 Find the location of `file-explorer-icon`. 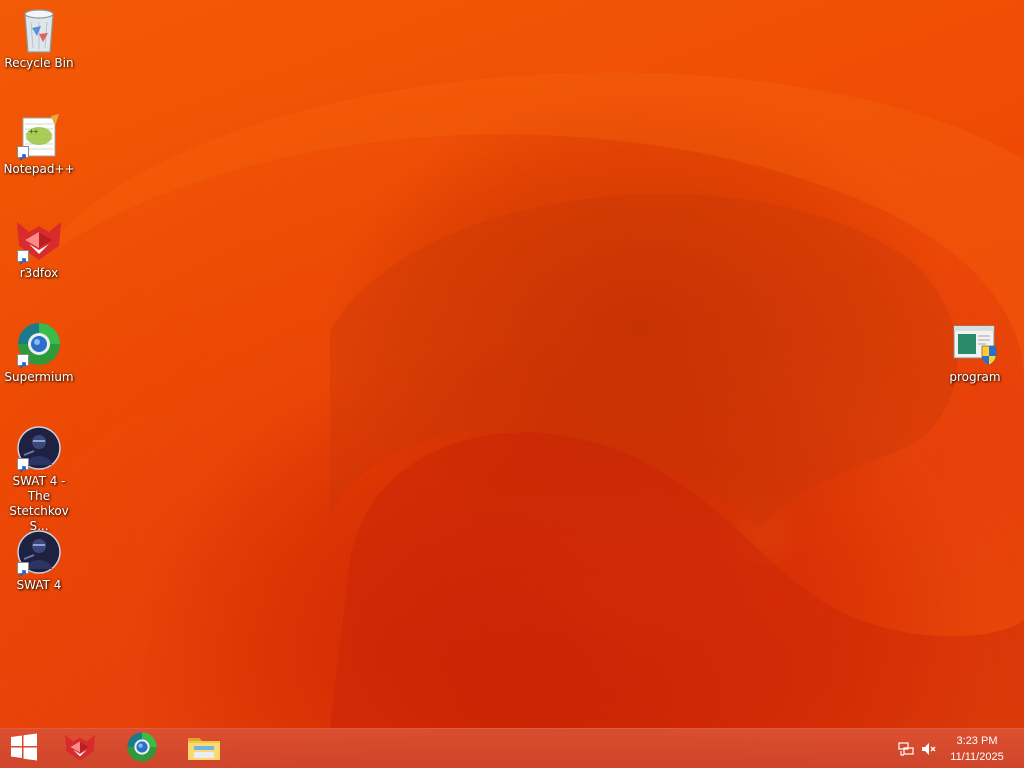

file-explorer-icon is located at coordinates (204, 749).